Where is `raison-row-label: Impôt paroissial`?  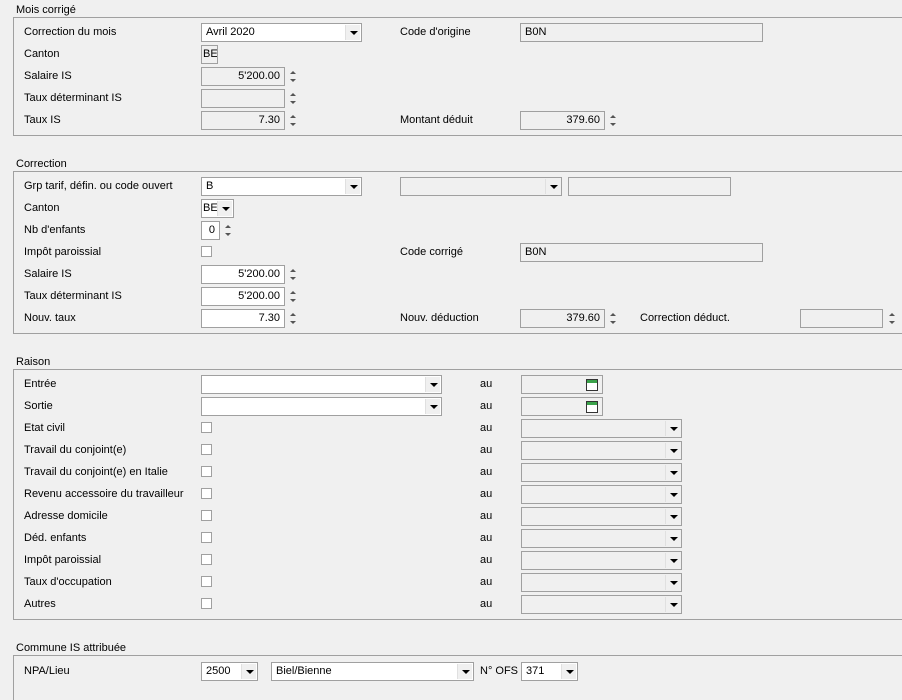
raison-row-label: Impôt paroissial is located at coordinates (63, 560).